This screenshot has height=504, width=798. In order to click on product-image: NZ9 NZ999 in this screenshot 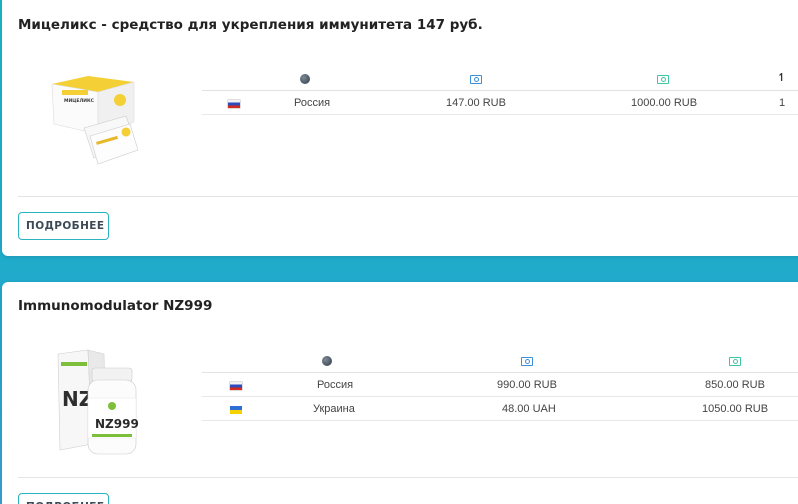, I will do `click(97, 403)`.